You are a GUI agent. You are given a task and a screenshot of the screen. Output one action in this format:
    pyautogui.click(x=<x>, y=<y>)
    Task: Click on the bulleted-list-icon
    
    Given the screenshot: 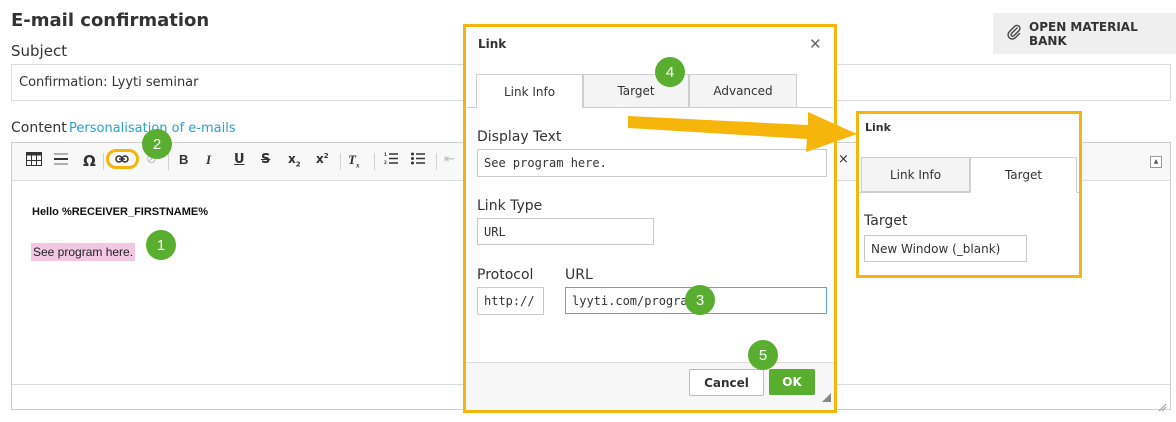 What is the action you would take?
    pyautogui.click(x=418, y=160)
    